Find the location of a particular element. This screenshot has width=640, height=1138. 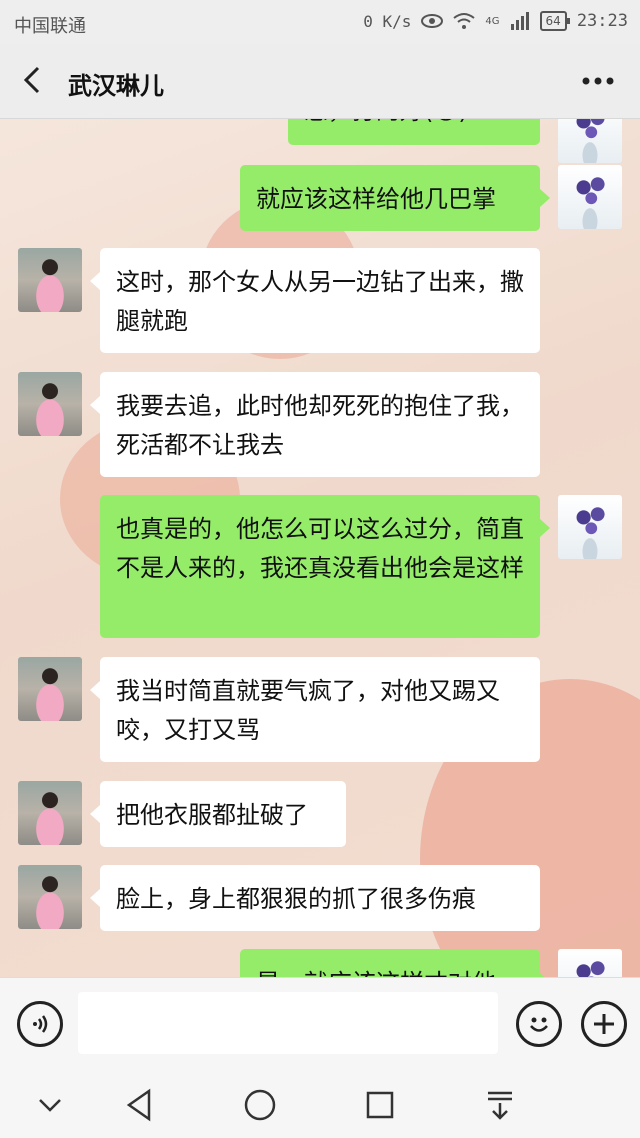

carrier-name: 中国联通 is located at coordinates (50, 26).